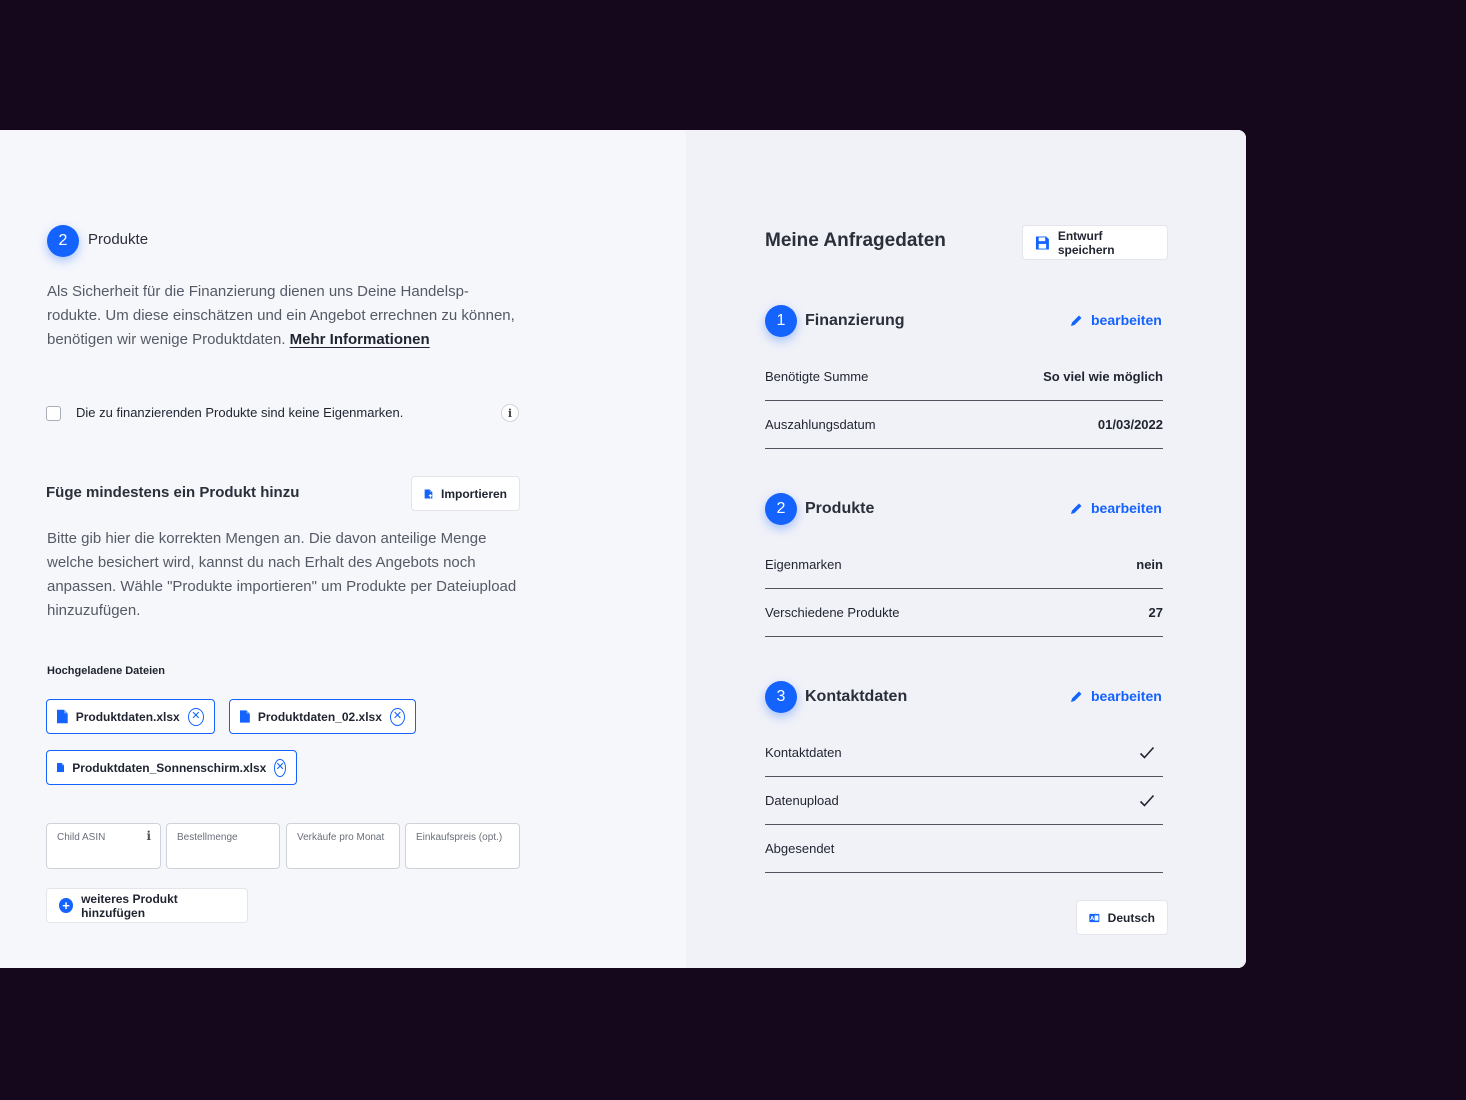 This screenshot has width=1466, height=1100. I want to click on svg-text: A, so click(1092, 918).